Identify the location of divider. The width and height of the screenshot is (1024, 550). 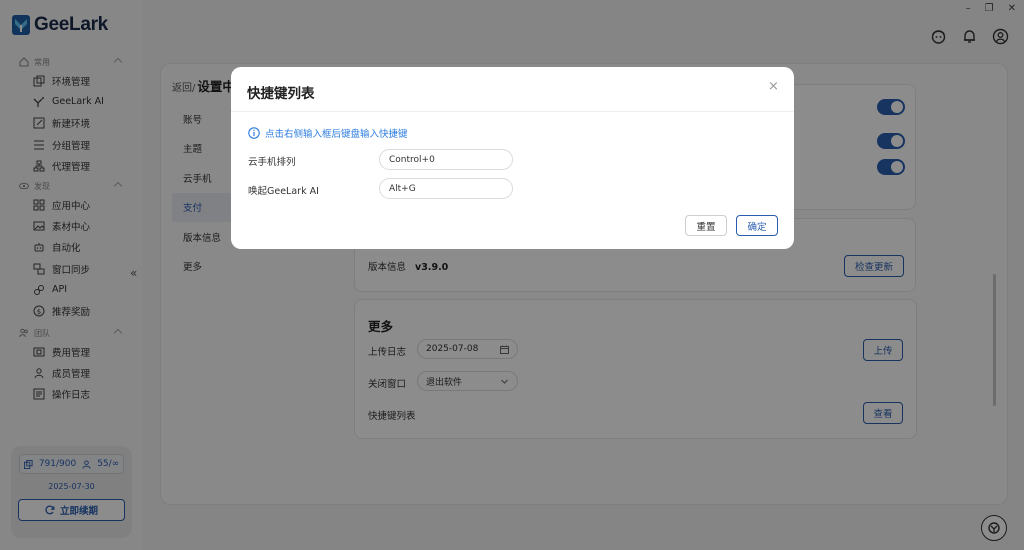
(512, 111).